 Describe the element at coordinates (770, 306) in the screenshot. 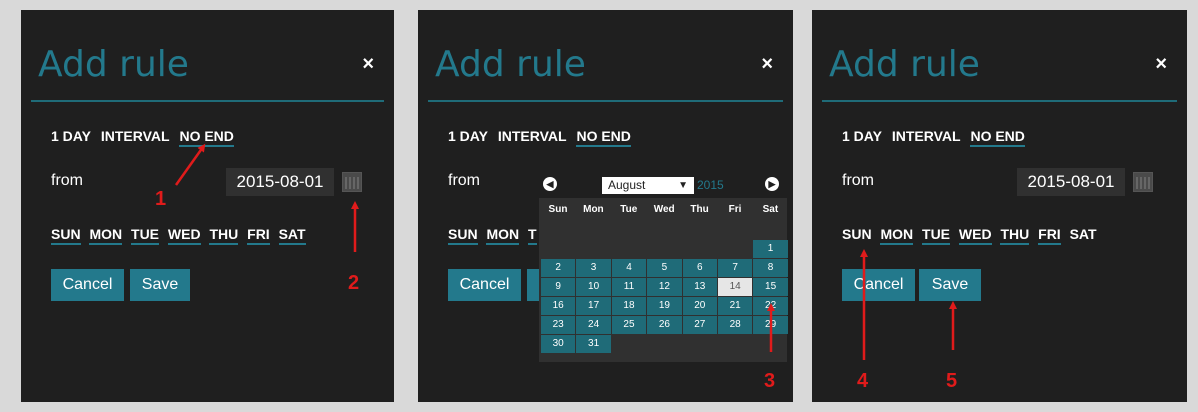

I see `date-cell: 22` at that location.